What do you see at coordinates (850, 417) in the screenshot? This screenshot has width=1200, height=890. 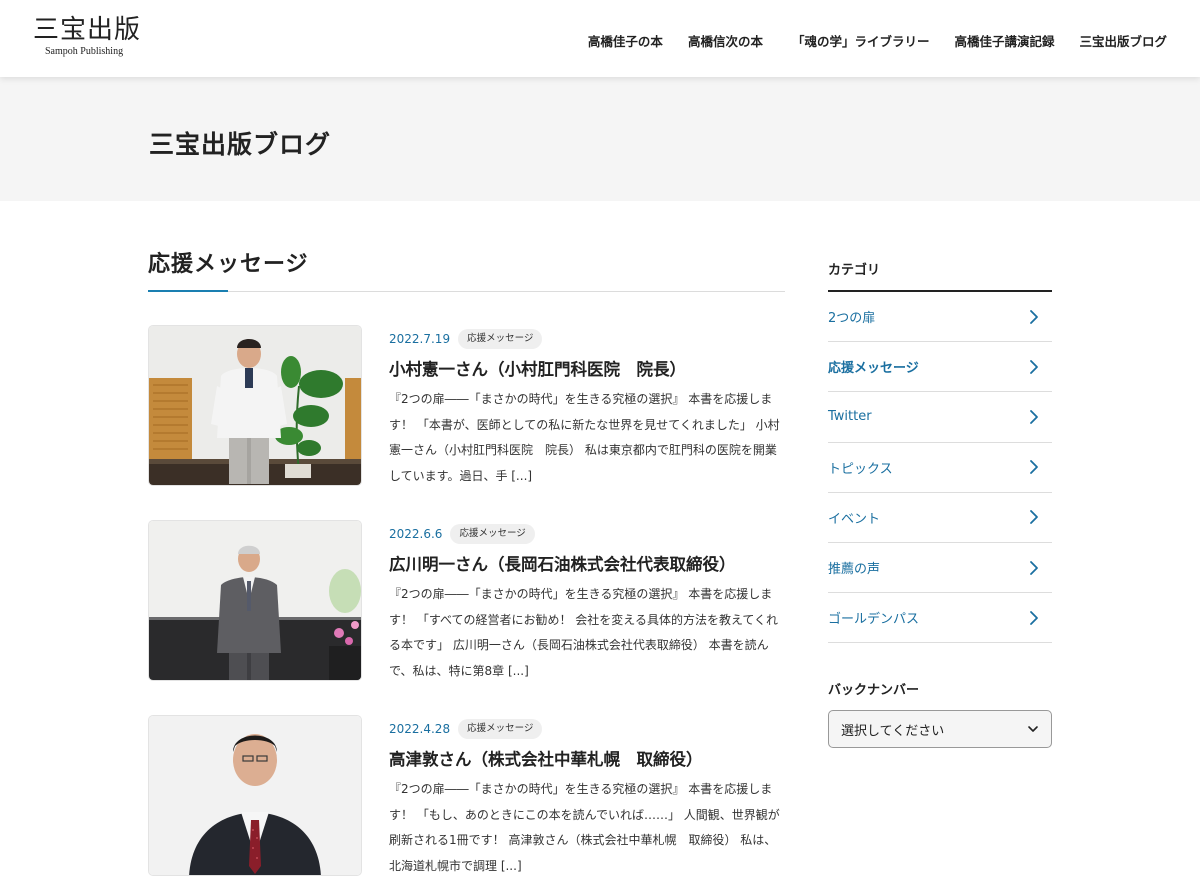 I see `category-label: Twitter` at bounding box center [850, 417].